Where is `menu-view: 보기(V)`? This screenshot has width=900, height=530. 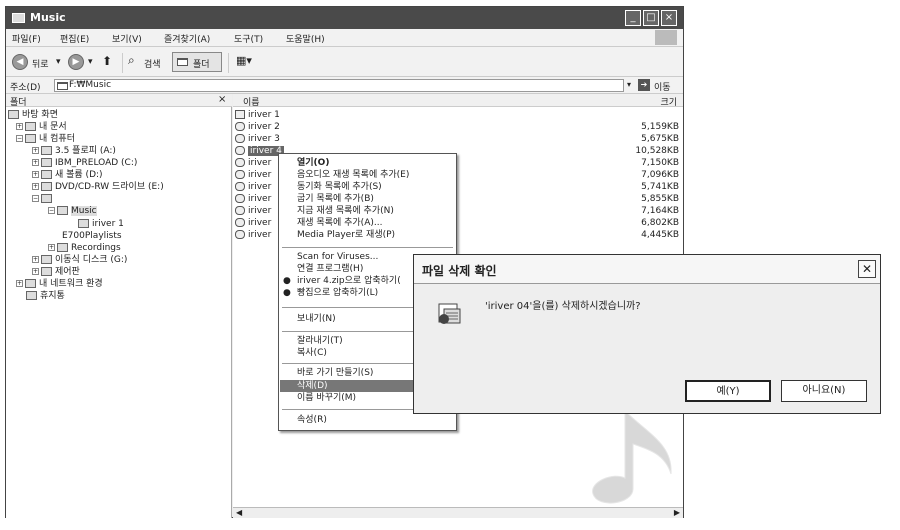
menu-view: 보기(V) is located at coordinates (127, 38).